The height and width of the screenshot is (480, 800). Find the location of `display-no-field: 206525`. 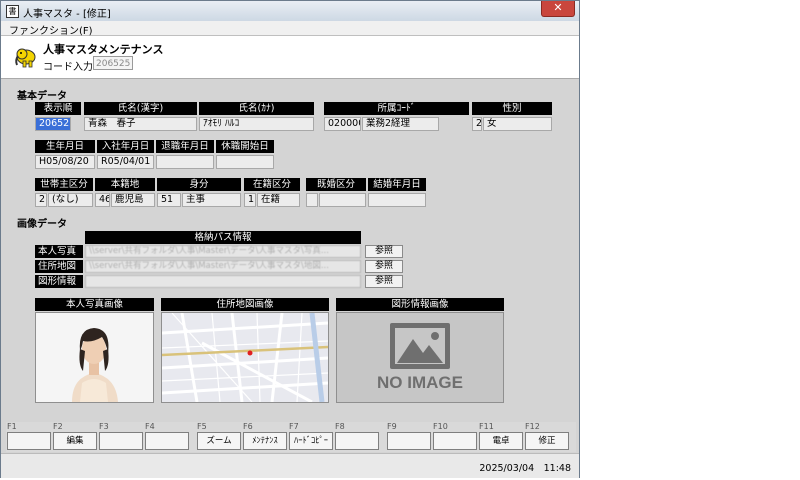

display-no-field: 206525 is located at coordinates (53, 124).